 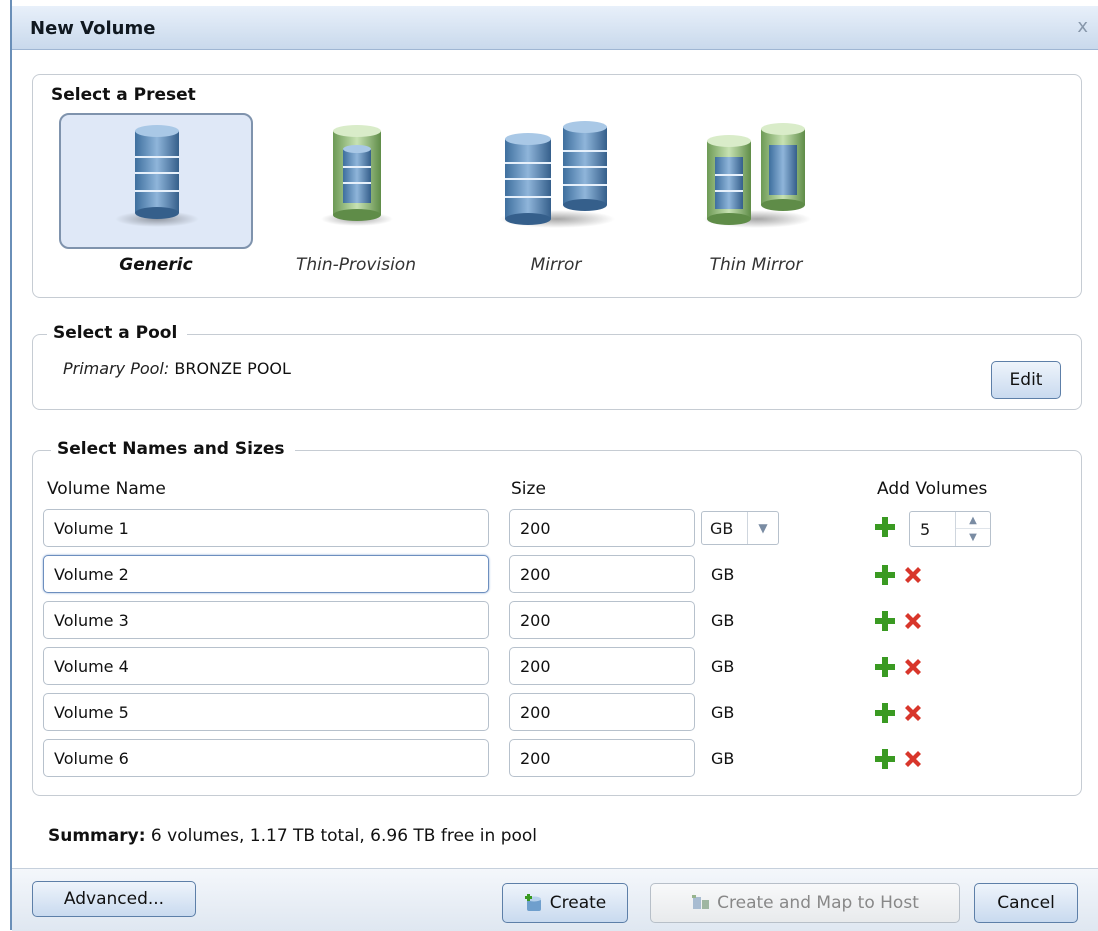 I want to click on volume-name-input-2: Volume 2, so click(x=266, y=574).